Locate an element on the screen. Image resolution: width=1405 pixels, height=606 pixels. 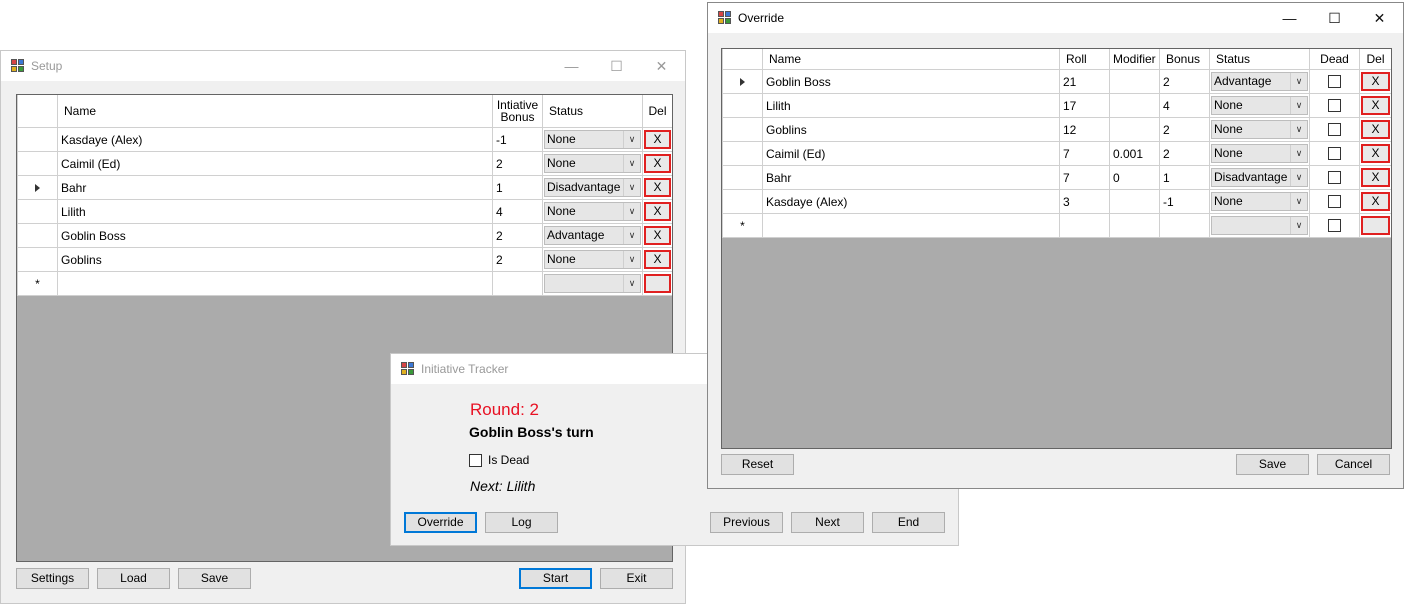
table-row: Lilith 4 None ∨ X is located at coordinates (344, 211).